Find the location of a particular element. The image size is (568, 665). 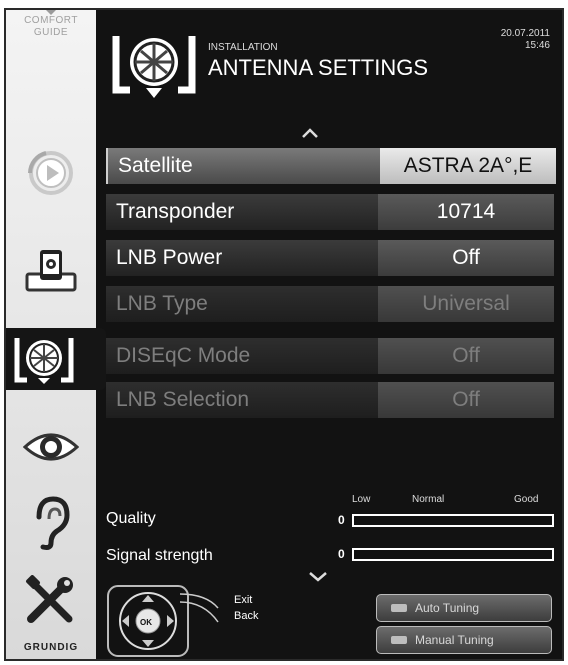

menu-row-value: 10714 is located at coordinates (466, 212).